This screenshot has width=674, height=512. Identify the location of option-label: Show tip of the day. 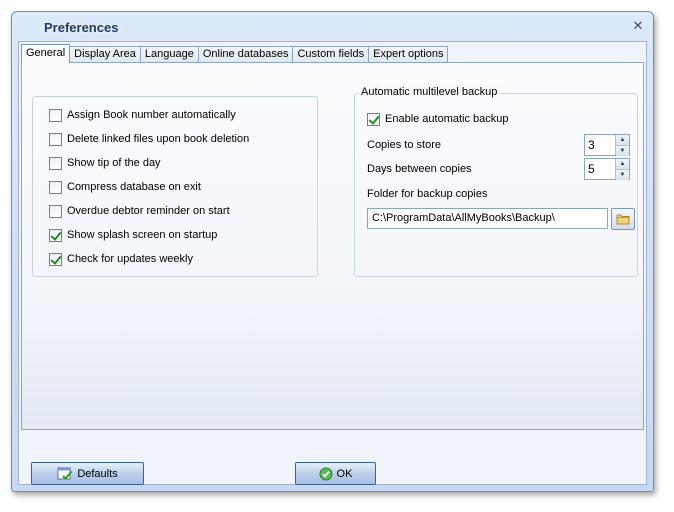
(114, 163).